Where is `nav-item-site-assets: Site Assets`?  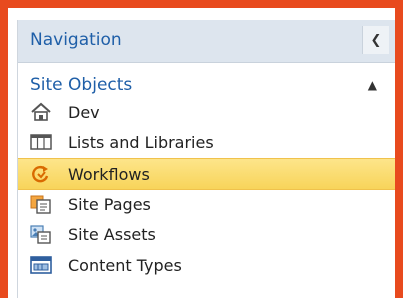
nav-item-site-assets: Site Assets is located at coordinates (206, 234).